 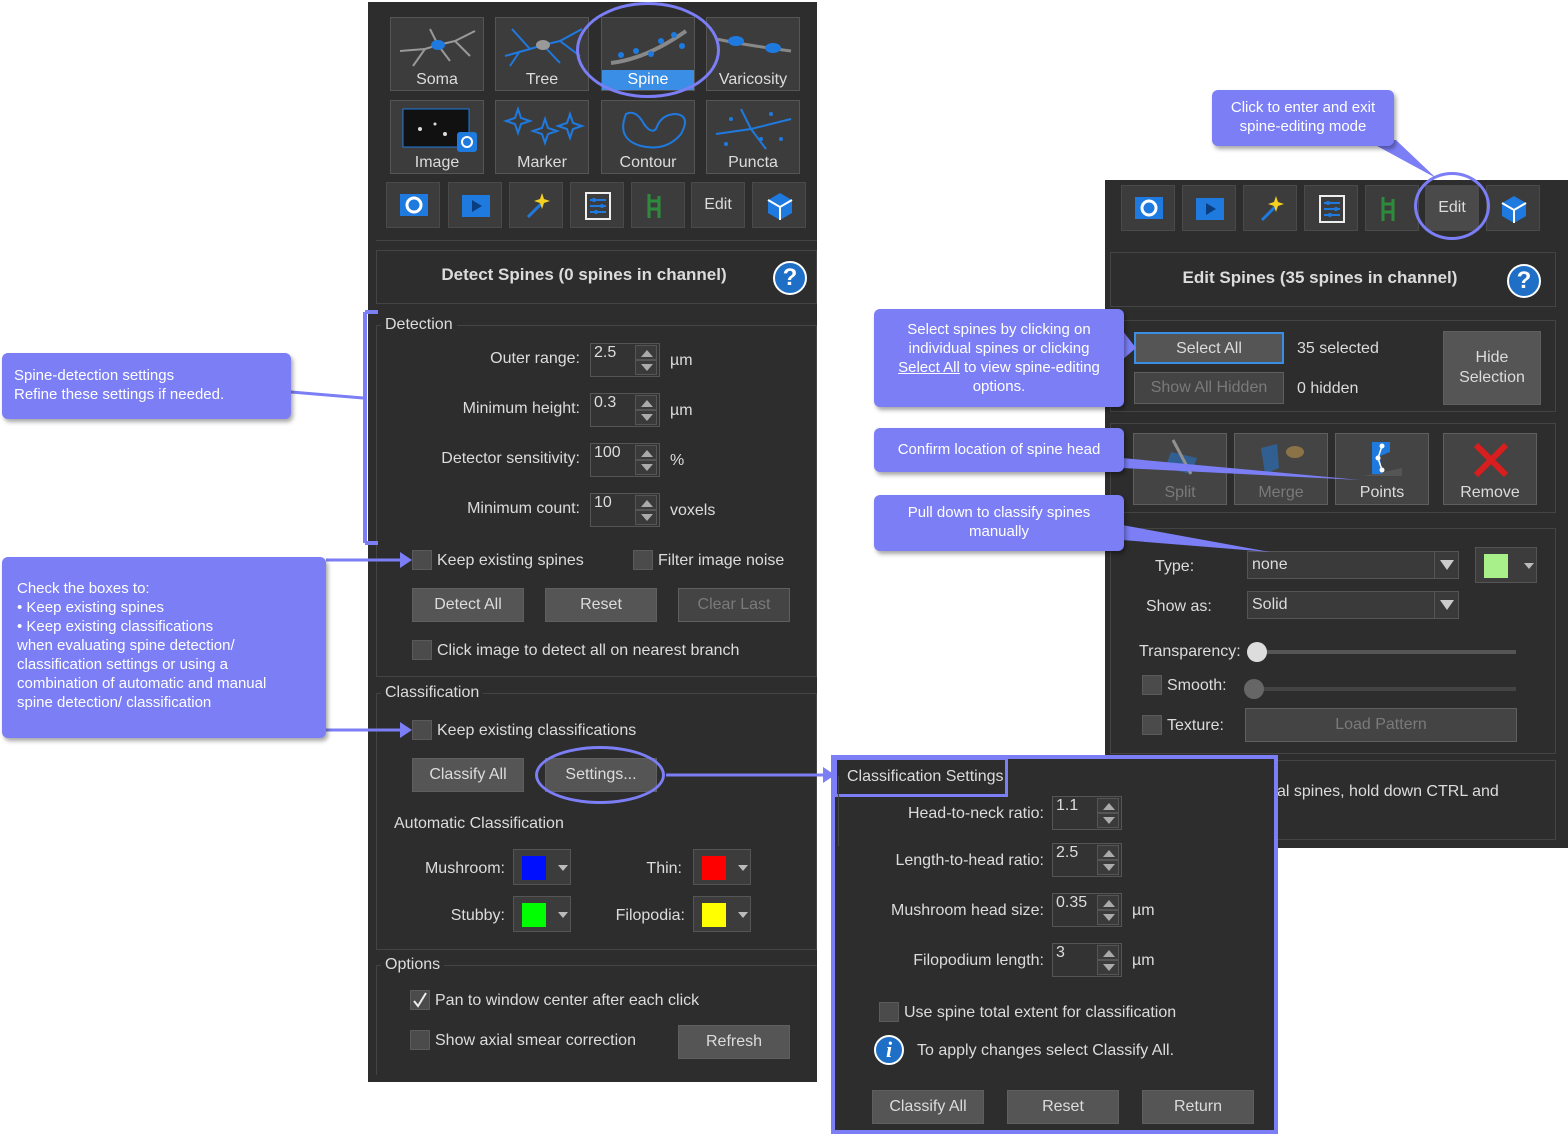 What do you see at coordinates (643, 560) in the screenshot?
I see `filter-noise-checkbox` at bounding box center [643, 560].